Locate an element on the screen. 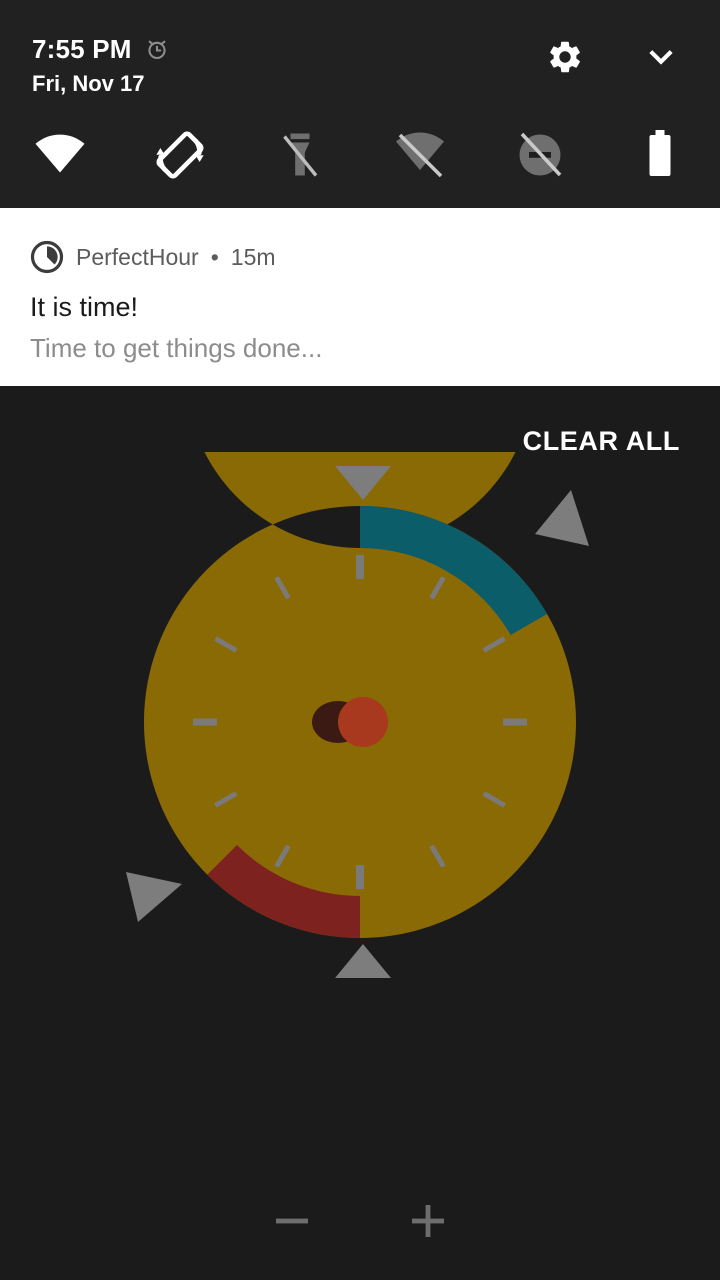 The height and width of the screenshot is (1280, 720). qs-tile-wifi is located at coordinates (60, 155).